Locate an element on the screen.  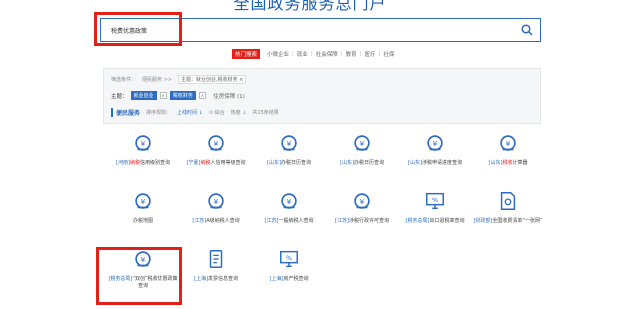
filter-breadcrumb: 筛选条件： 便民服务 >> 主题：就业创业,税收财务 × is located at coordinates (179, 79).